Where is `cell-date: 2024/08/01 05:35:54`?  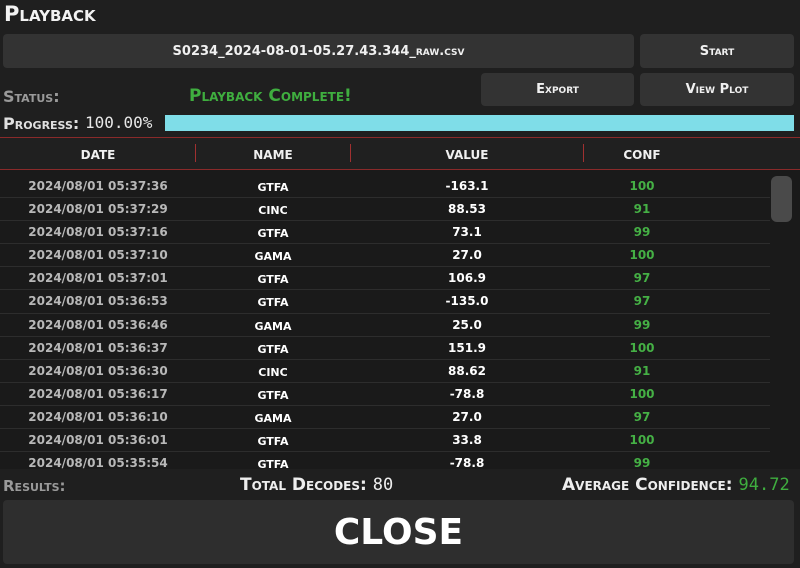
cell-date: 2024/08/01 05:35:54 is located at coordinates (98, 462).